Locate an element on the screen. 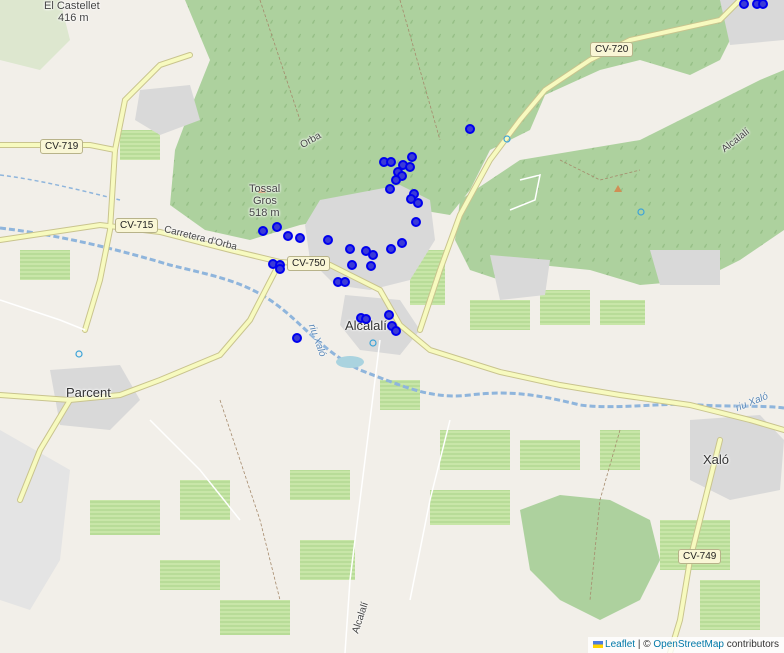  place-el-castellet: El Castellet is located at coordinates (72, 6).